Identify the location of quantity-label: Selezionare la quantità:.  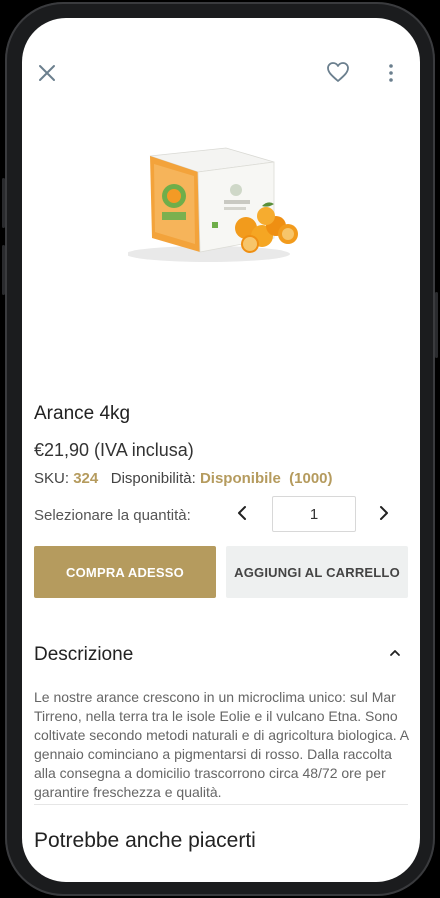
(112, 515).